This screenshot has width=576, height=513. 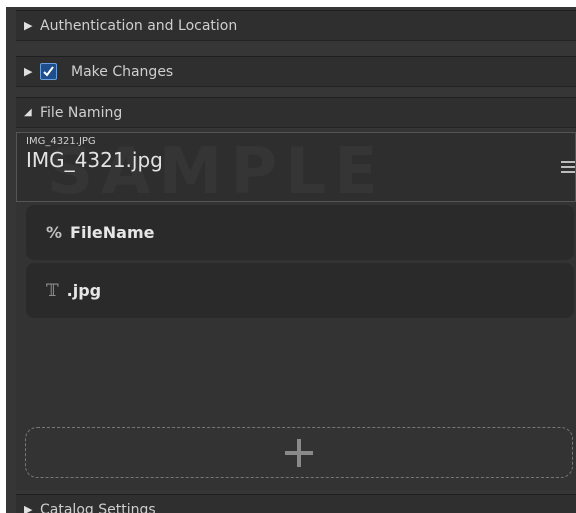 I want to click on section-label: File Naming, so click(x=81, y=112).